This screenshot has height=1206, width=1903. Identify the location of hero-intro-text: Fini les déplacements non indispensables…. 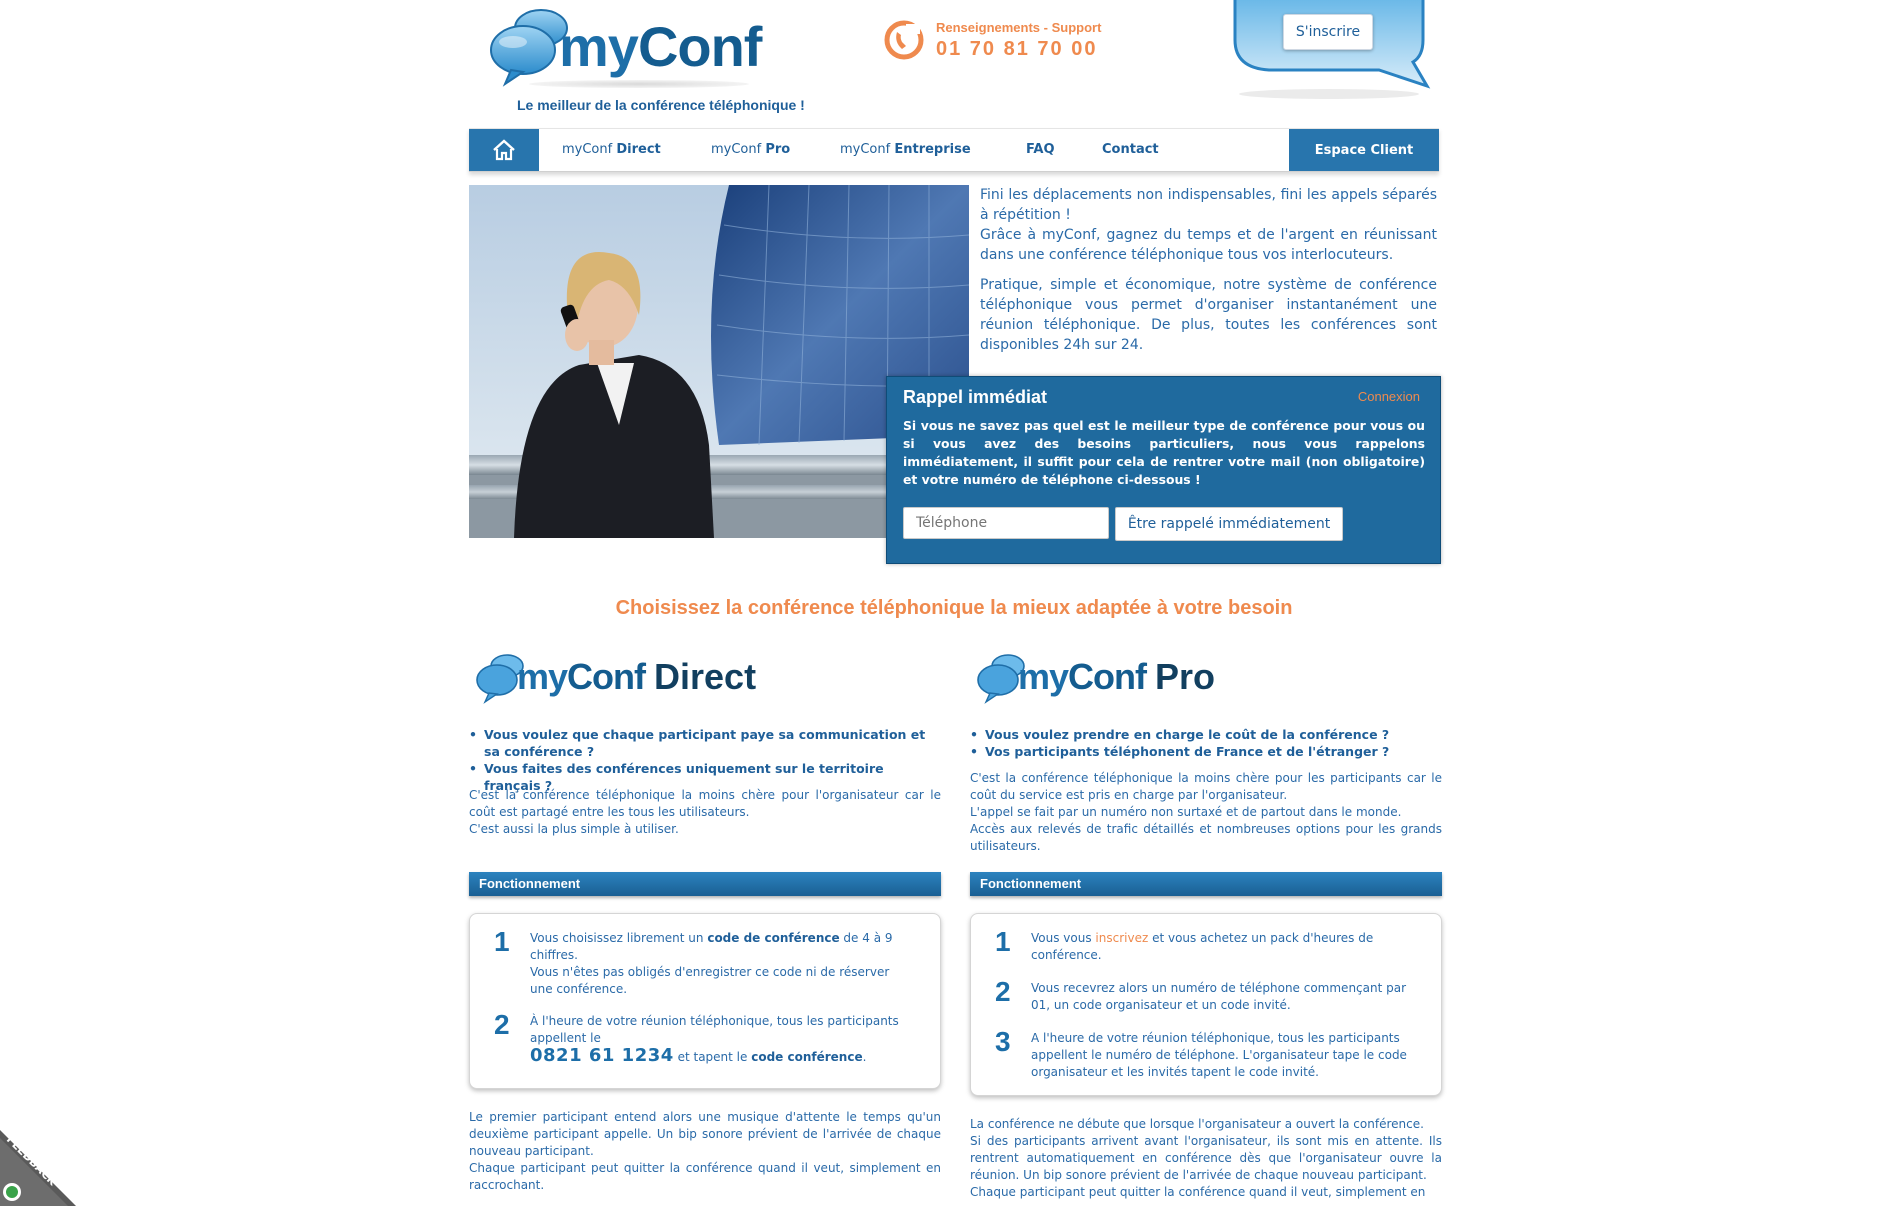
(1208, 275).